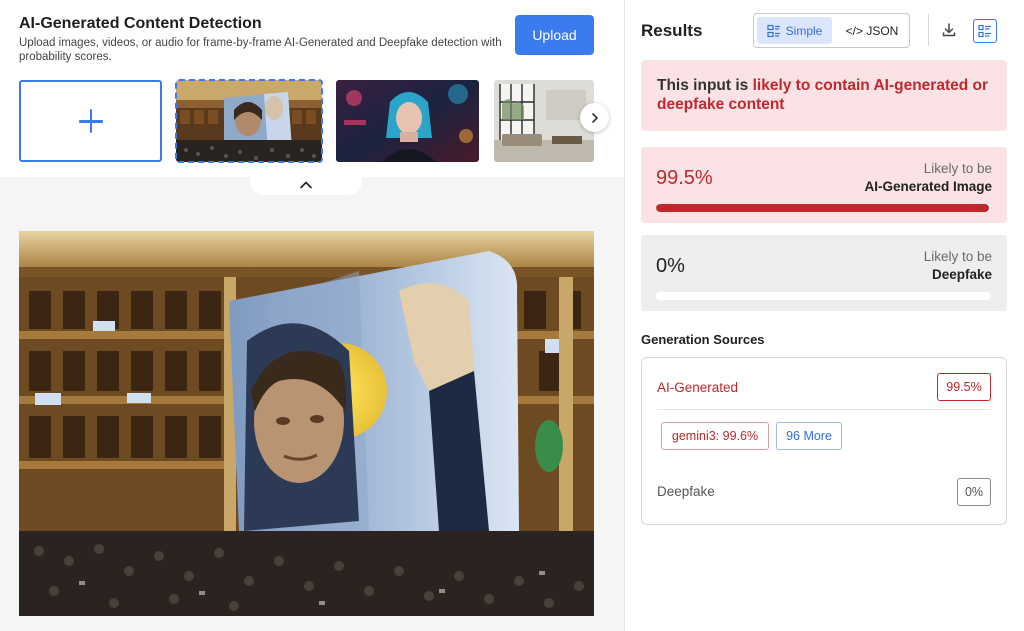 This screenshot has height=631, width=1024. What do you see at coordinates (705, 85) in the screenshot?
I see `verdict-prefix: This input is` at bounding box center [705, 85].